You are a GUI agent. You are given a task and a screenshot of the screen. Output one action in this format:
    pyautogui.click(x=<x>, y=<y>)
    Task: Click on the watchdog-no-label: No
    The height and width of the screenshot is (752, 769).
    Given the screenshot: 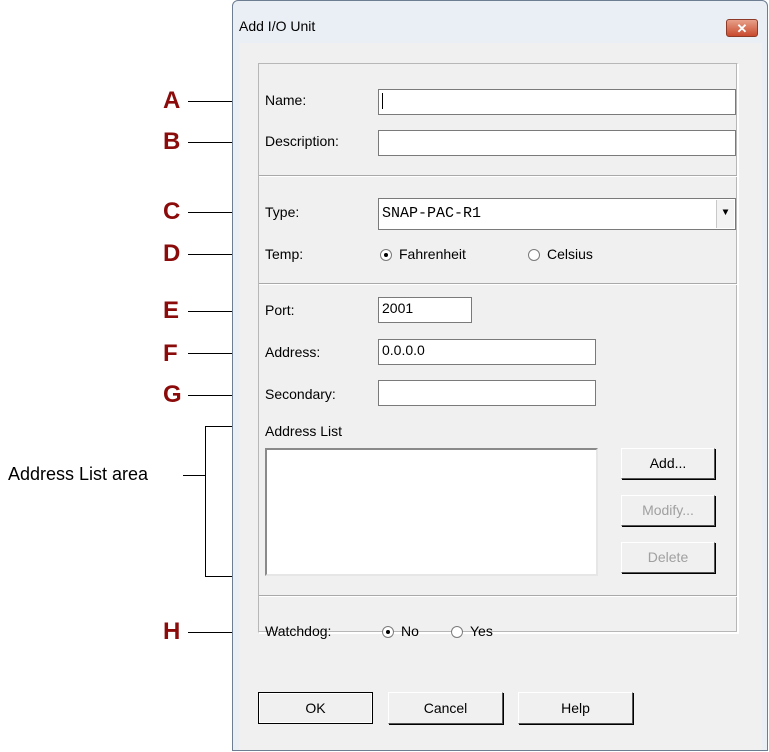 What is the action you would take?
    pyautogui.click(x=410, y=631)
    